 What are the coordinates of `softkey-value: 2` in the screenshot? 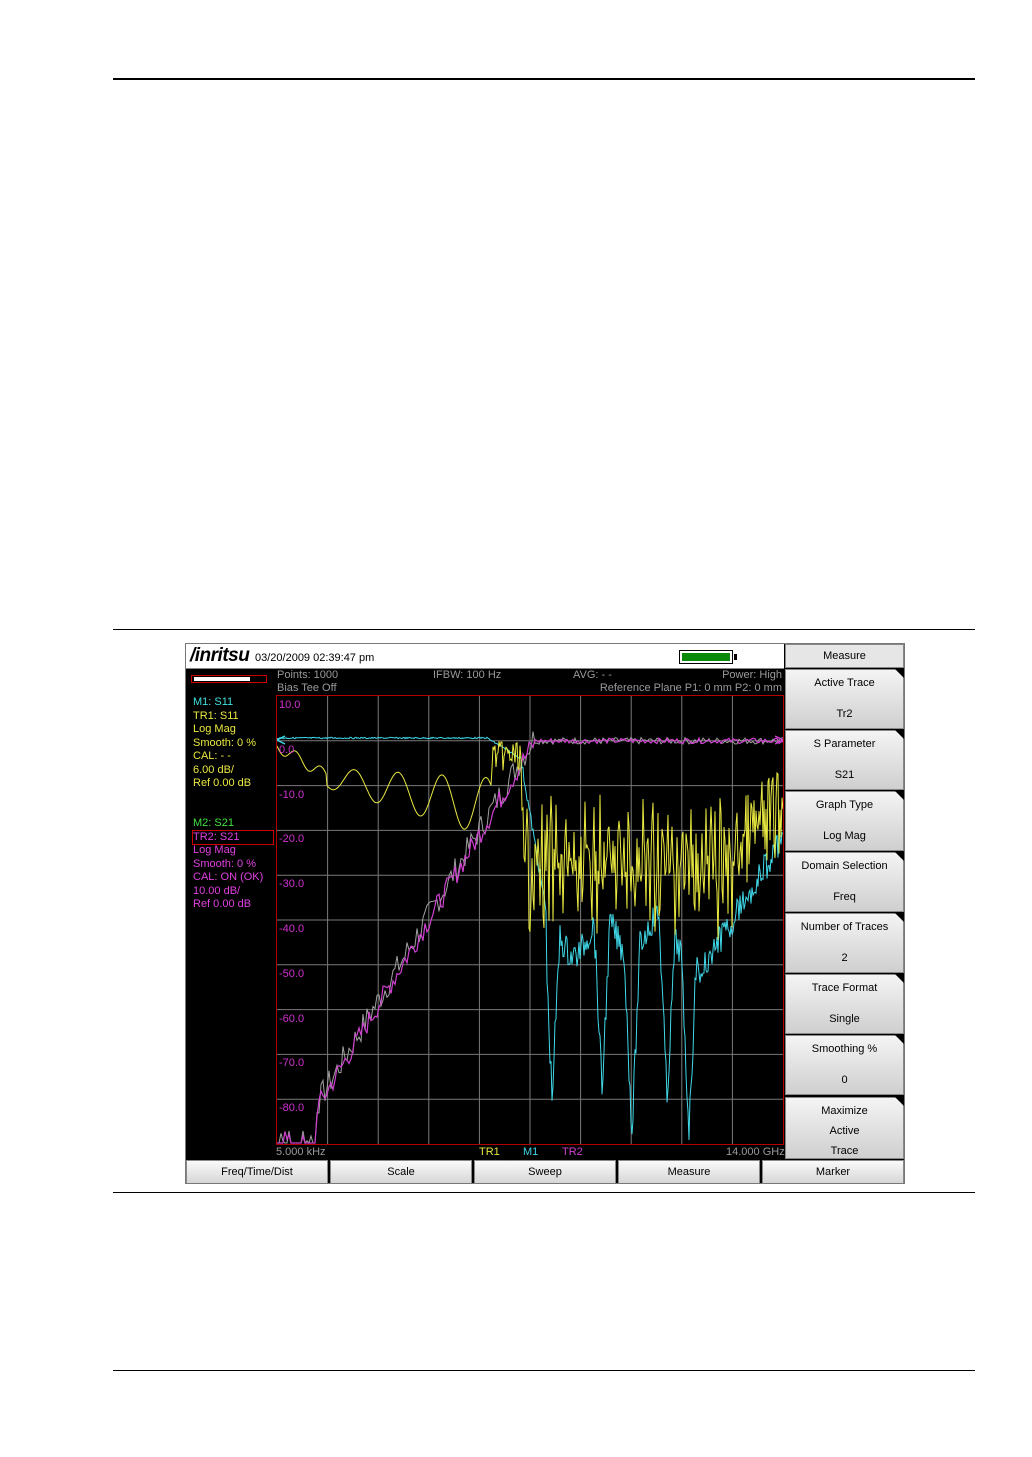 It's located at (844, 958).